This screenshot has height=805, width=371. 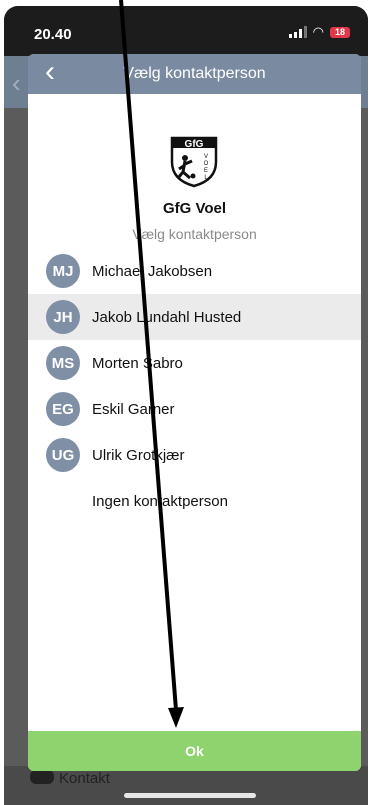 I want to click on background-bottom-bar: Kontakt, so click(x=186, y=785).